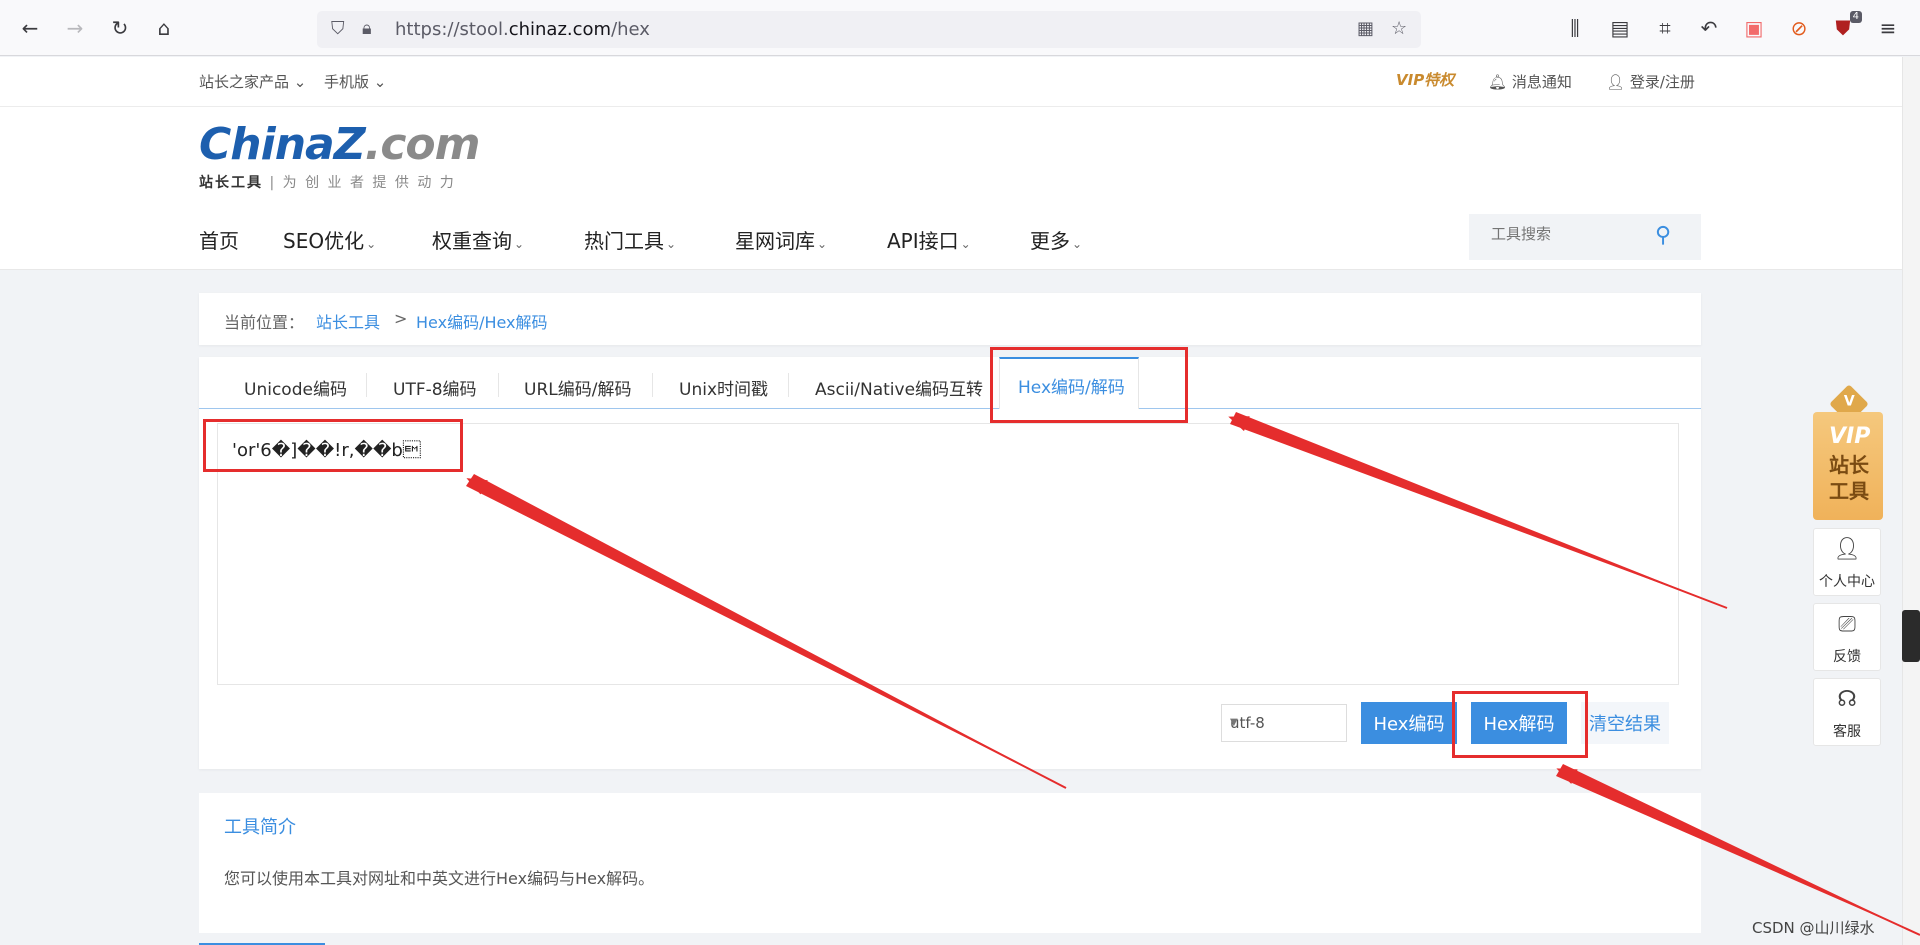 The width and height of the screenshot is (1920, 945). Describe the element at coordinates (1365, 28) in the screenshot. I see `qr-code-icon: ▦` at that location.